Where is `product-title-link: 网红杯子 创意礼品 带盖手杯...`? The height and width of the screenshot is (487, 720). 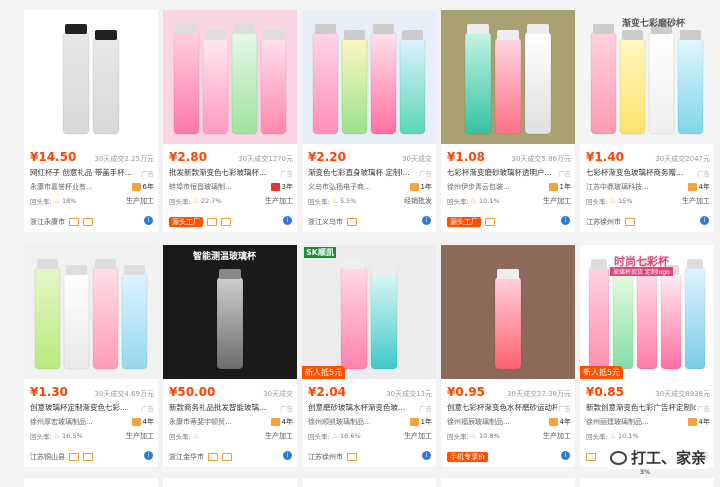
product-title-link: 网红杯子 创意礼品 带盖手杯... is located at coordinates (85, 172).